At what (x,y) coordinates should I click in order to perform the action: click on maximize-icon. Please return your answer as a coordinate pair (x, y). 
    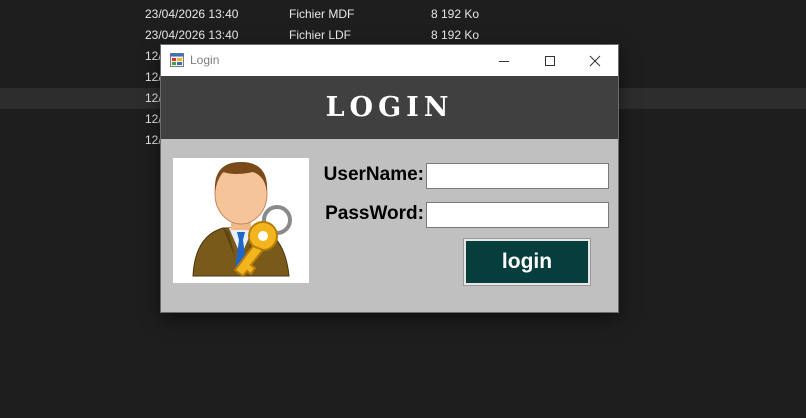
    Looking at the image, I should click on (550, 60).